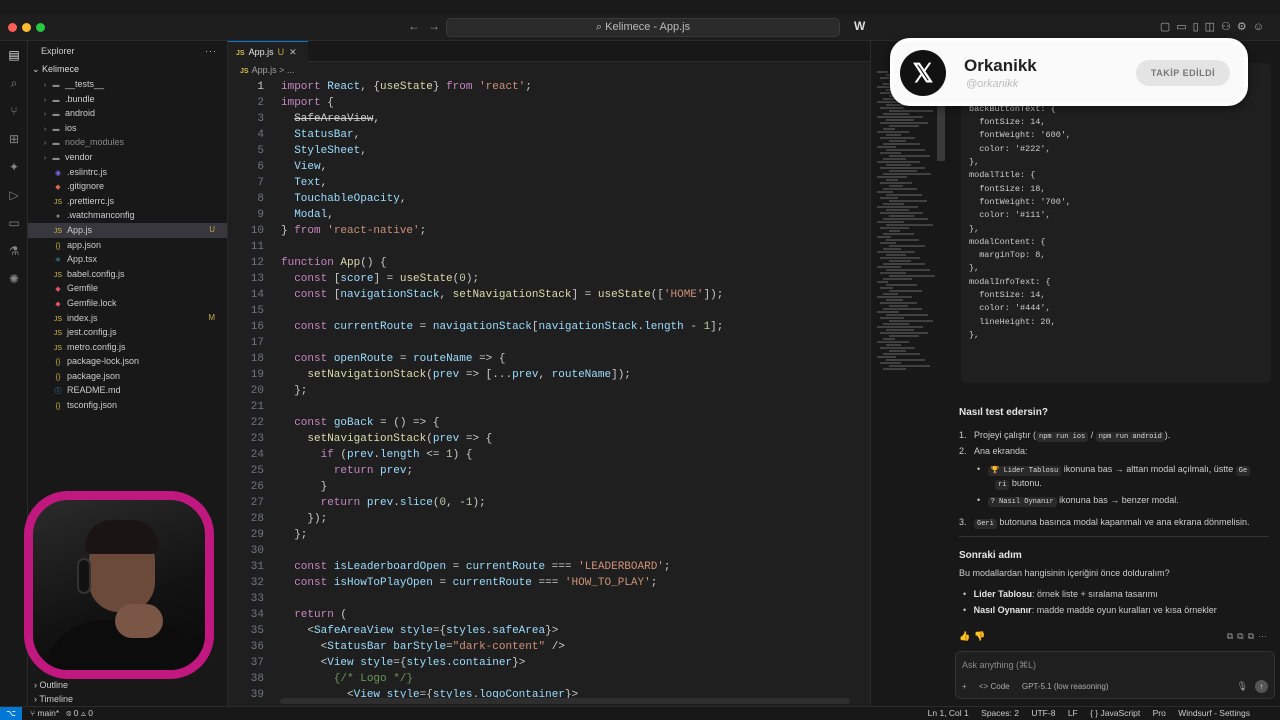 This screenshot has width=1280, height=720. What do you see at coordinates (128, 699) in the screenshot?
I see `timeline-section: › Timeline` at bounding box center [128, 699].